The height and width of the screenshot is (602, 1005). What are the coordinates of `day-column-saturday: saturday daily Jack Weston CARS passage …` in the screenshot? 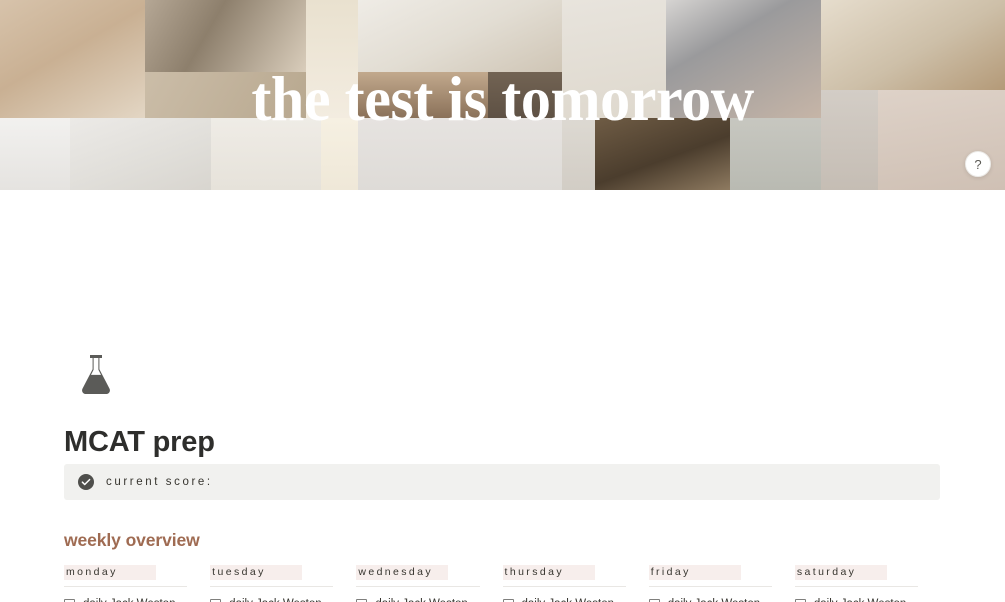 It's located at (867, 582).